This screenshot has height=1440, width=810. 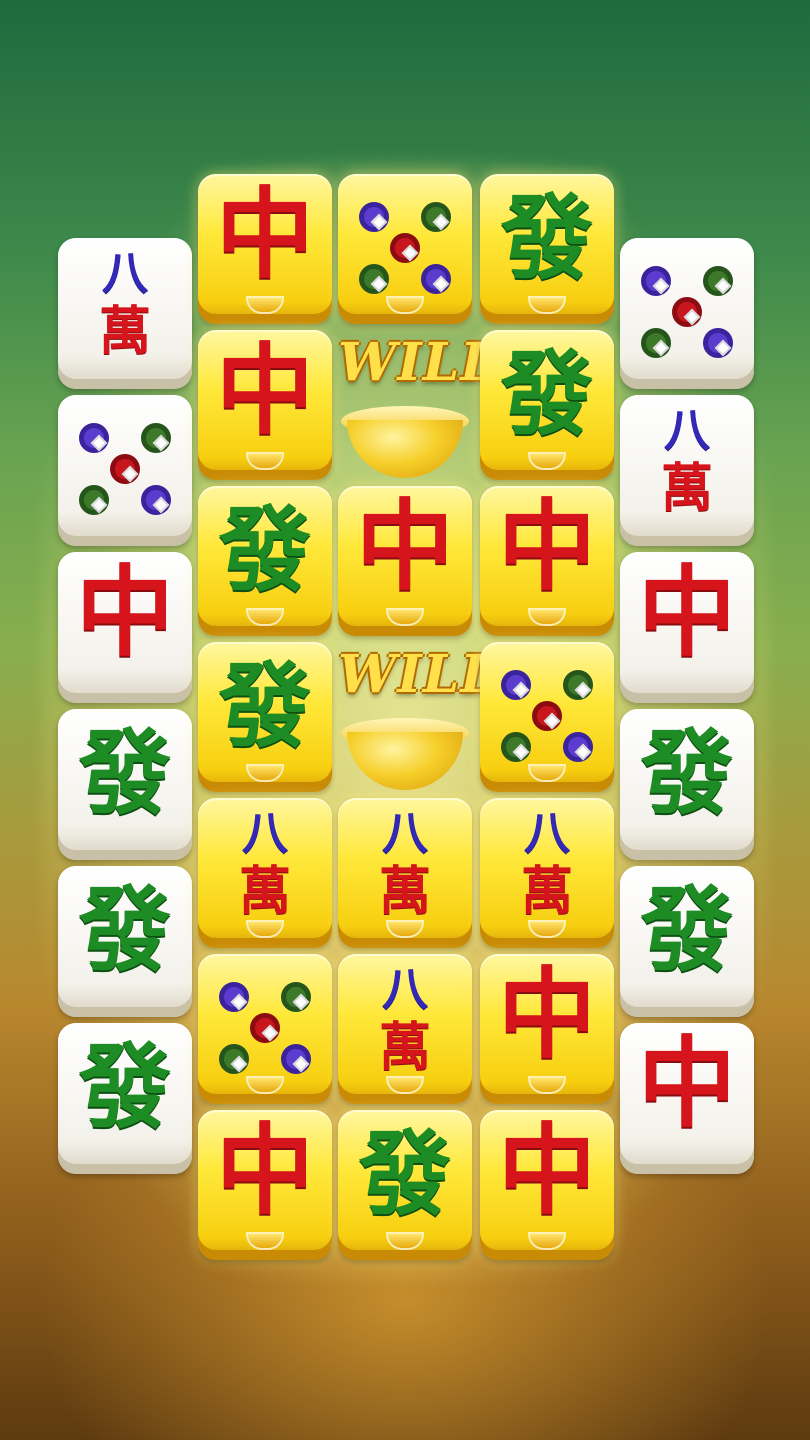 What do you see at coordinates (687, 707) in the screenshot?
I see `reel-5: 八萬中發發中` at bounding box center [687, 707].